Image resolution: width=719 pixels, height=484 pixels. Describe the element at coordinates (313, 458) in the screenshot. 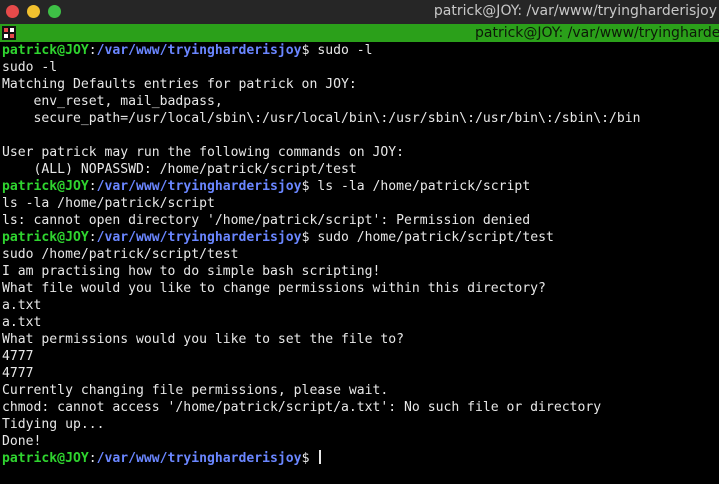

I see `command-text` at that location.